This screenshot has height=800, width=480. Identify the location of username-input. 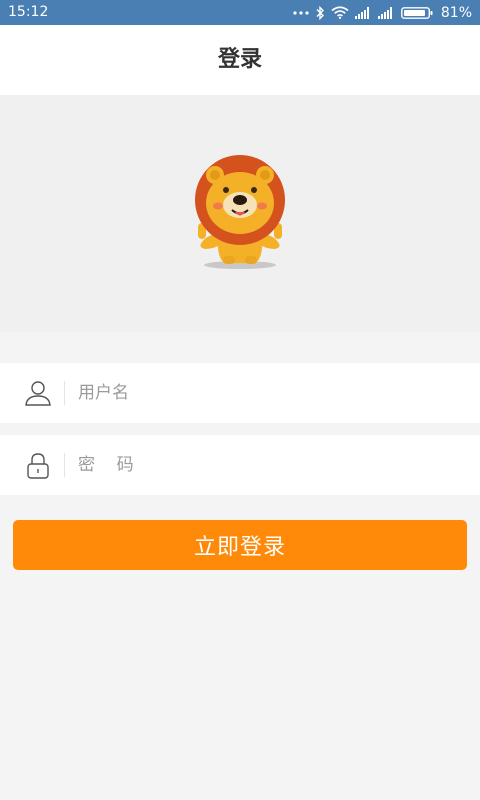
(268, 393).